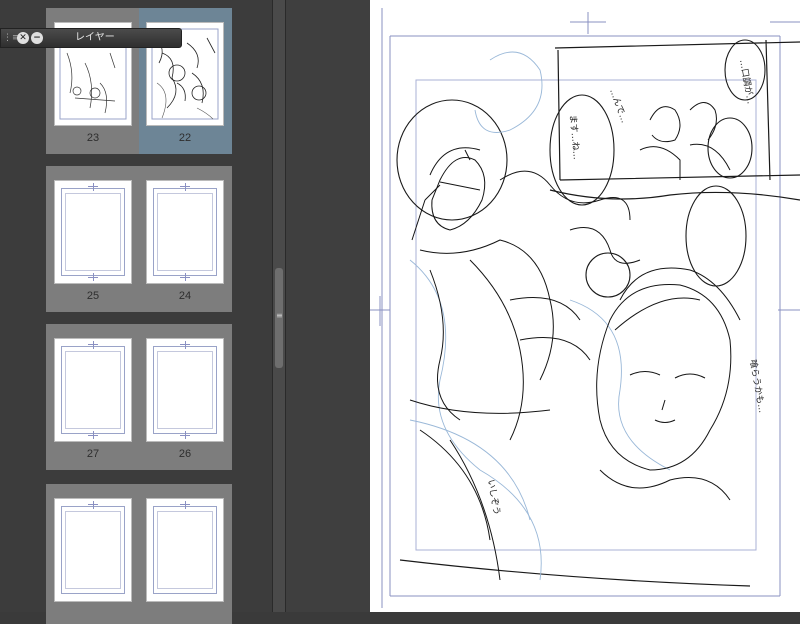  I want to click on page-number: 23, so click(93, 138).